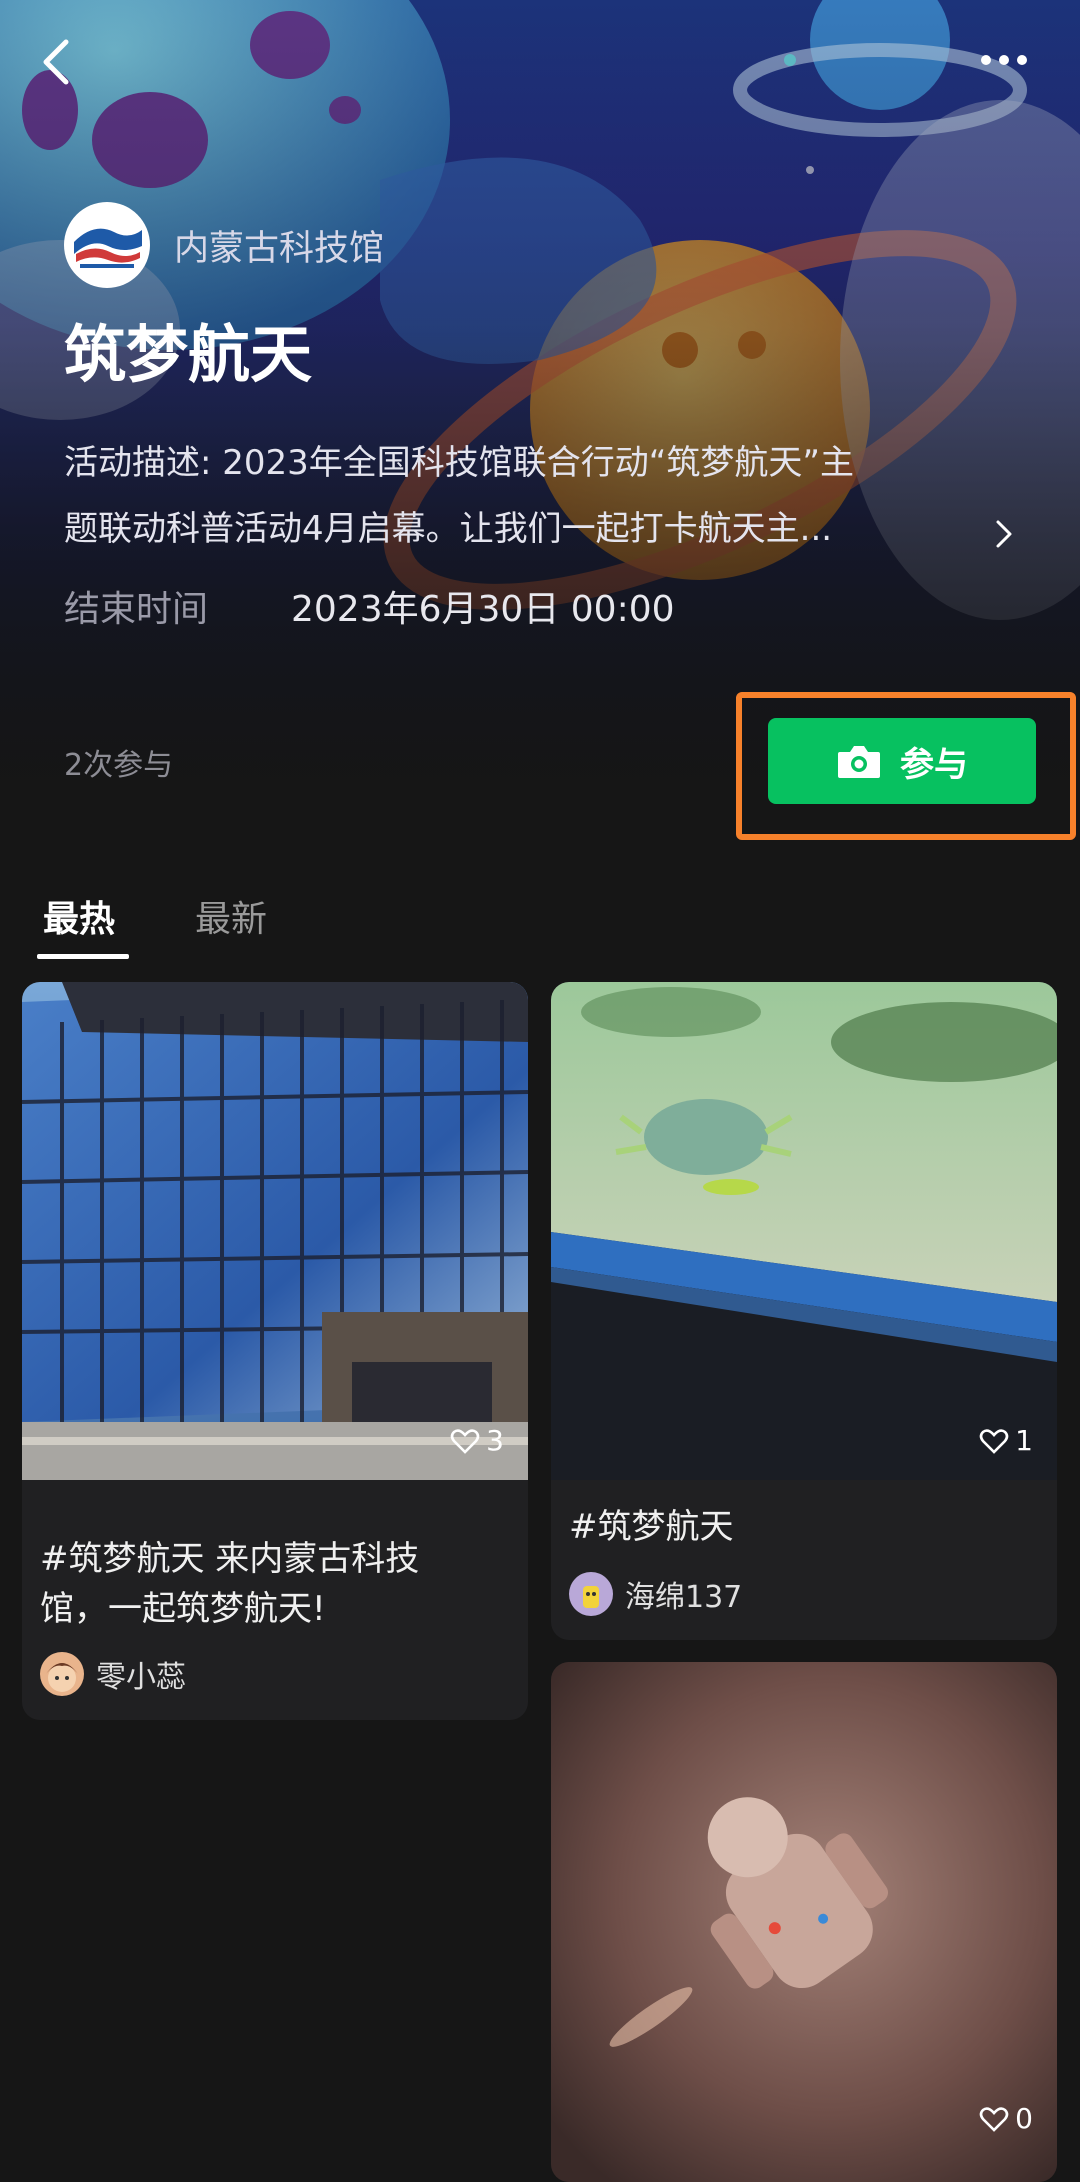  I want to click on feed-tabs: 最热 最新, so click(540, 920).